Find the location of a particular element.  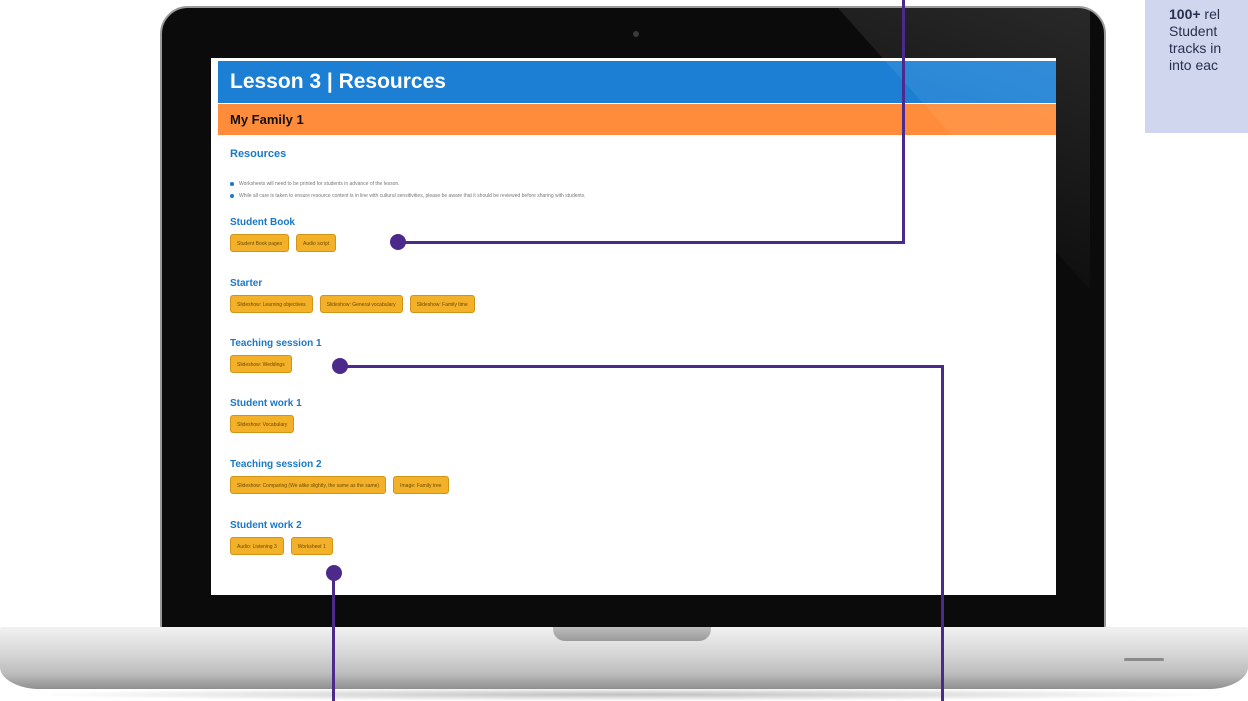

resource-button: Slideshow: Vocabulary is located at coordinates (262, 424).